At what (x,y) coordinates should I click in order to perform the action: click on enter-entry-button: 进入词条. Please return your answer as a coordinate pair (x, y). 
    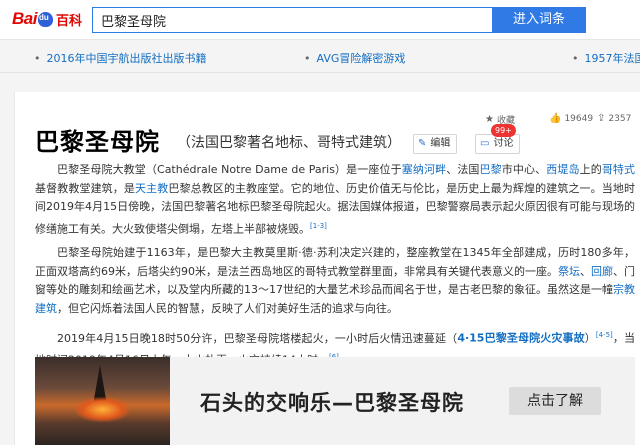
    Looking at the image, I should click on (539, 20).